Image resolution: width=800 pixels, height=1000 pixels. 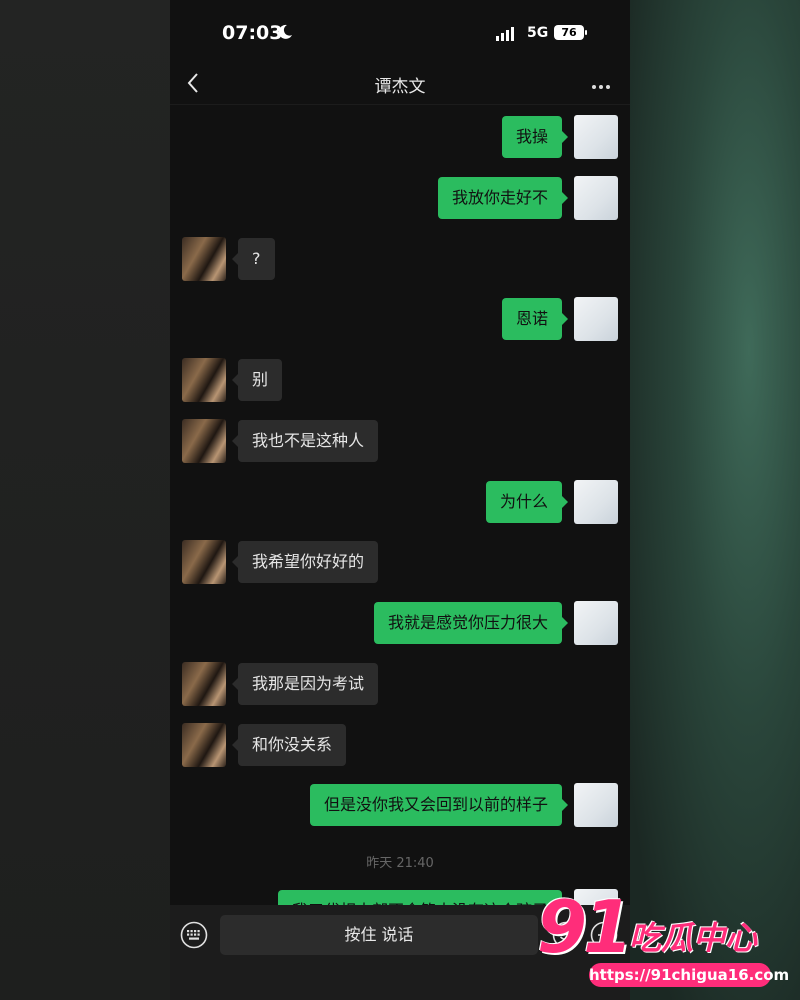 What do you see at coordinates (439, 805) in the screenshot?
I see `sent-message-bubble: 但是没你我又会回到以前的样子` at bounding box center [439, 805].